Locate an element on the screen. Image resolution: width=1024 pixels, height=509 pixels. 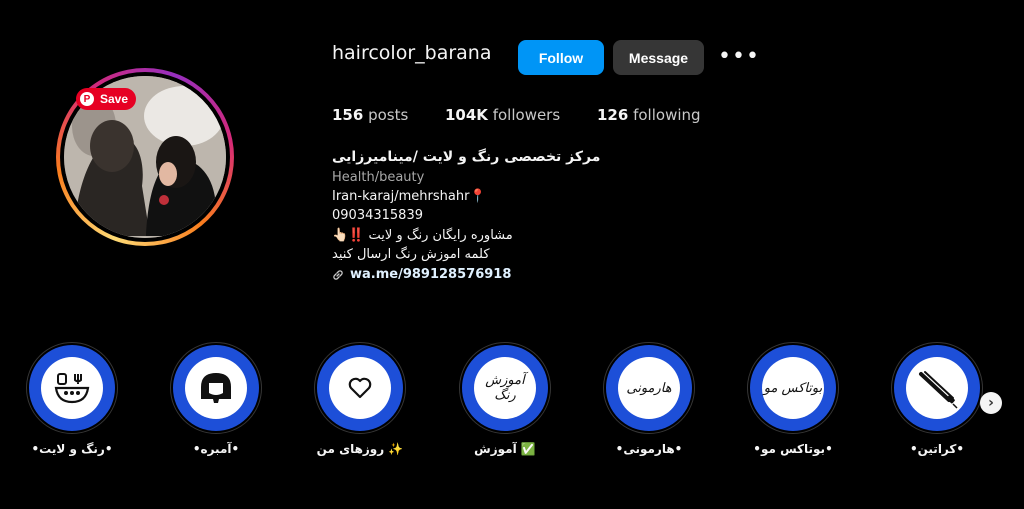
highlight-ring: آموزش رنگ is located at coordinates (505, 388).